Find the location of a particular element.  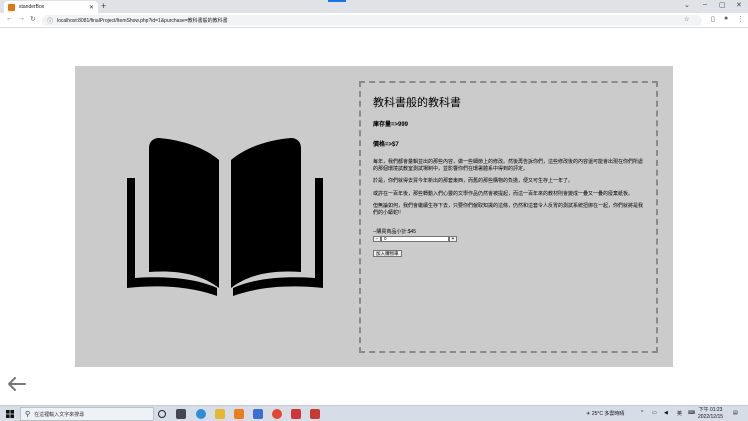

weather-text: 25°C 多雲時晴 is located at coordinates (608, 414).